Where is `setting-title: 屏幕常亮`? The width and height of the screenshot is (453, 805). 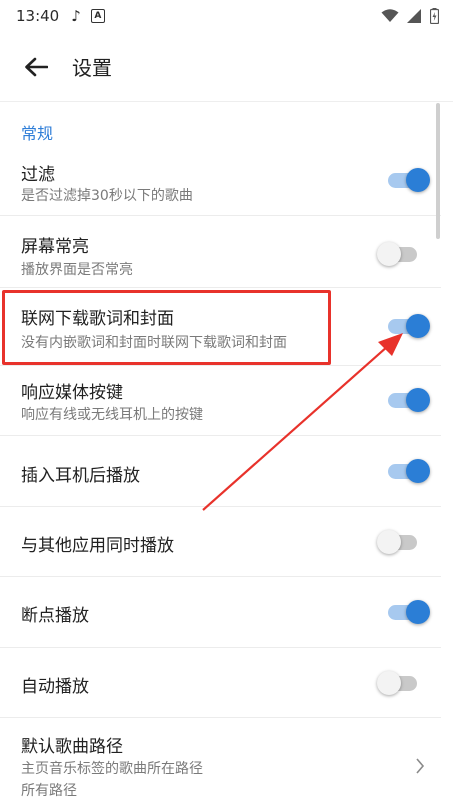 setting-title: 屏幕常亮 is located at coordinates (55, 247).